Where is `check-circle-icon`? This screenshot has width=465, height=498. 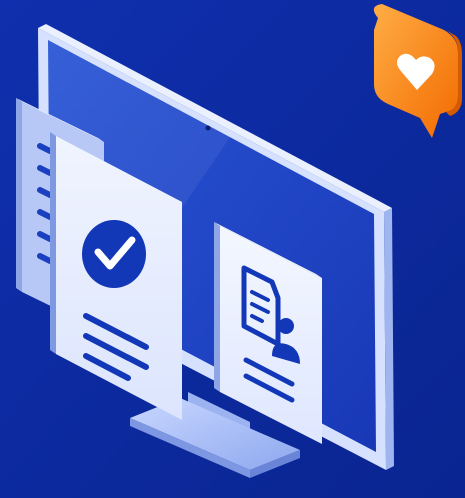
check-circle-icon is located at coordinates (114, 254).